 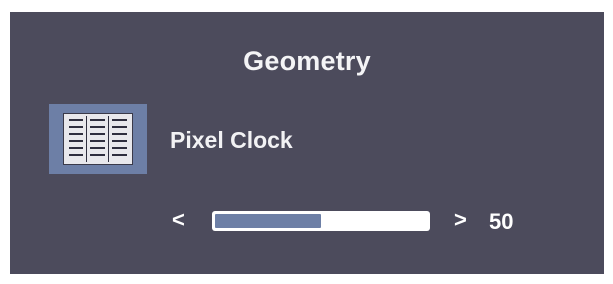 I want to click on pixel-clock-slider, so click(x=321, y=221).